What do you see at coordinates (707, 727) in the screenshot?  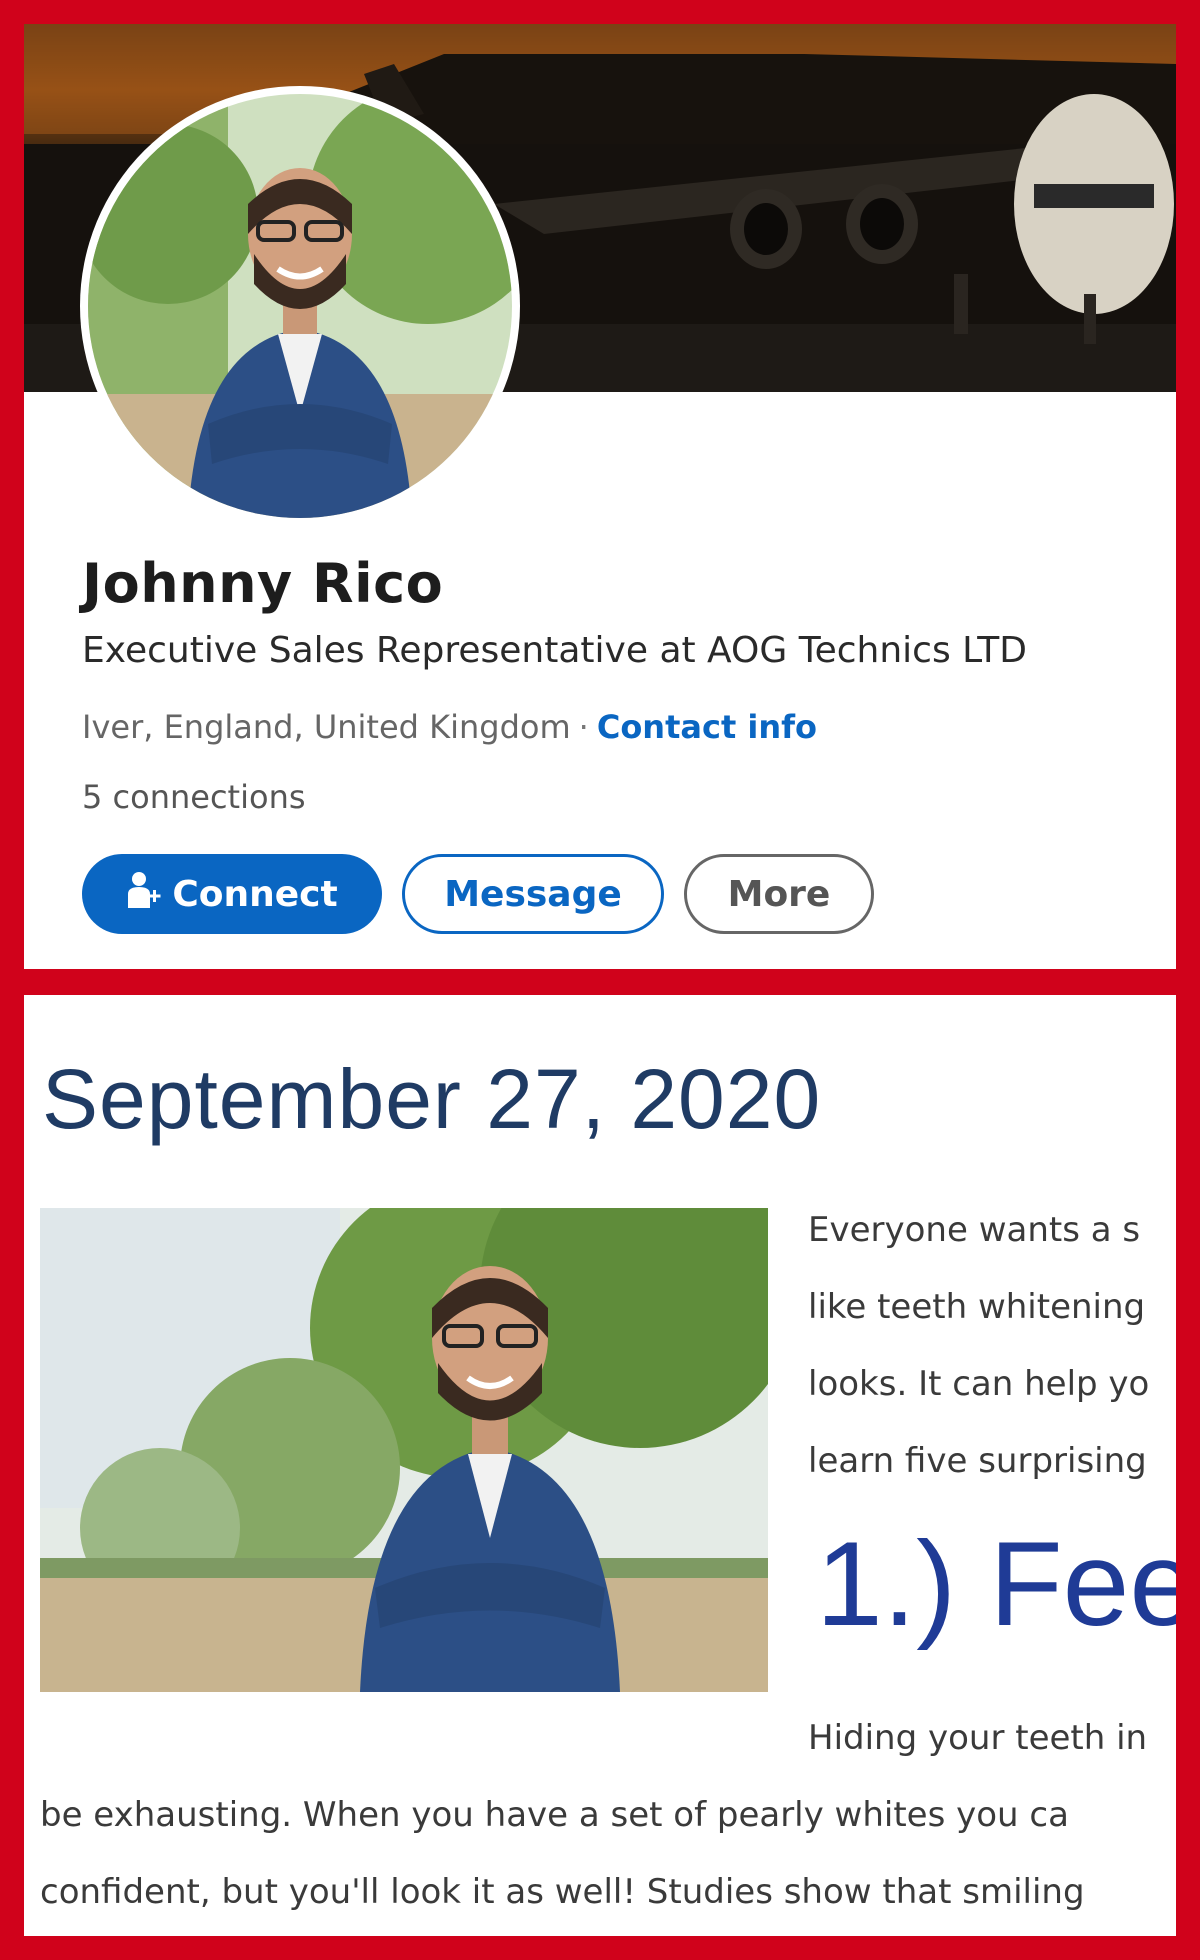 I see `contact-info-link: Contact info` at bounding box center [707, 727].